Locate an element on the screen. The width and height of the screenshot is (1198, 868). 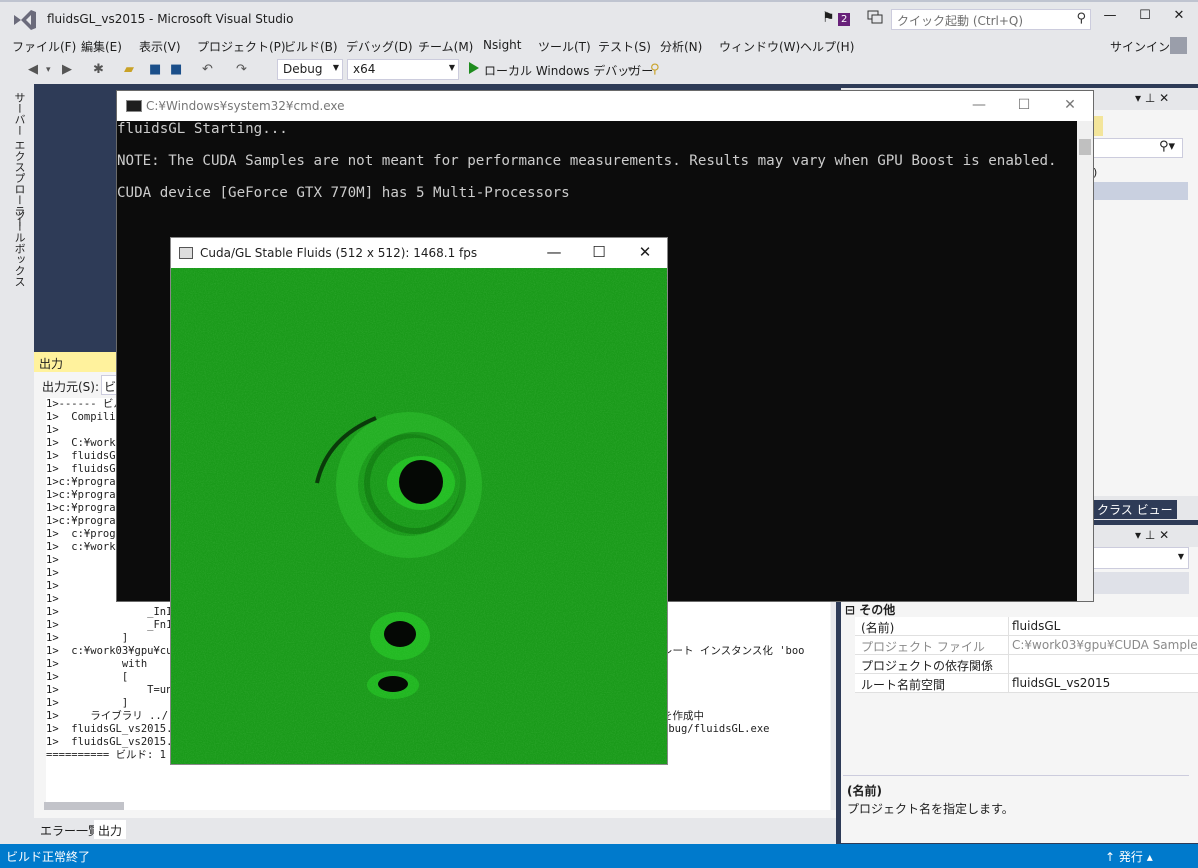
property-value: fluidsGL_vs2015 is located at coordinates (1105, 683).